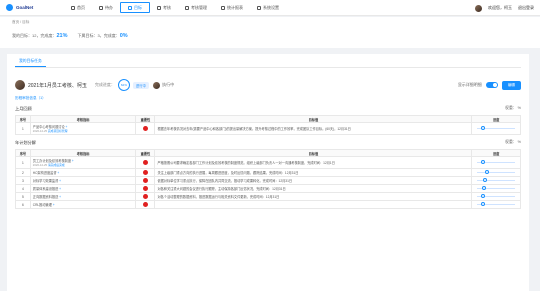 This screenshot has height=291, width=540. What do you see at coordinates (270, 32) in the screenshot?
I see `summary-panel: 首页 / 目标 我的目标：12，完成度： 21% 下属目标：3，完成度： 0%` at bounding box center [270, 32].